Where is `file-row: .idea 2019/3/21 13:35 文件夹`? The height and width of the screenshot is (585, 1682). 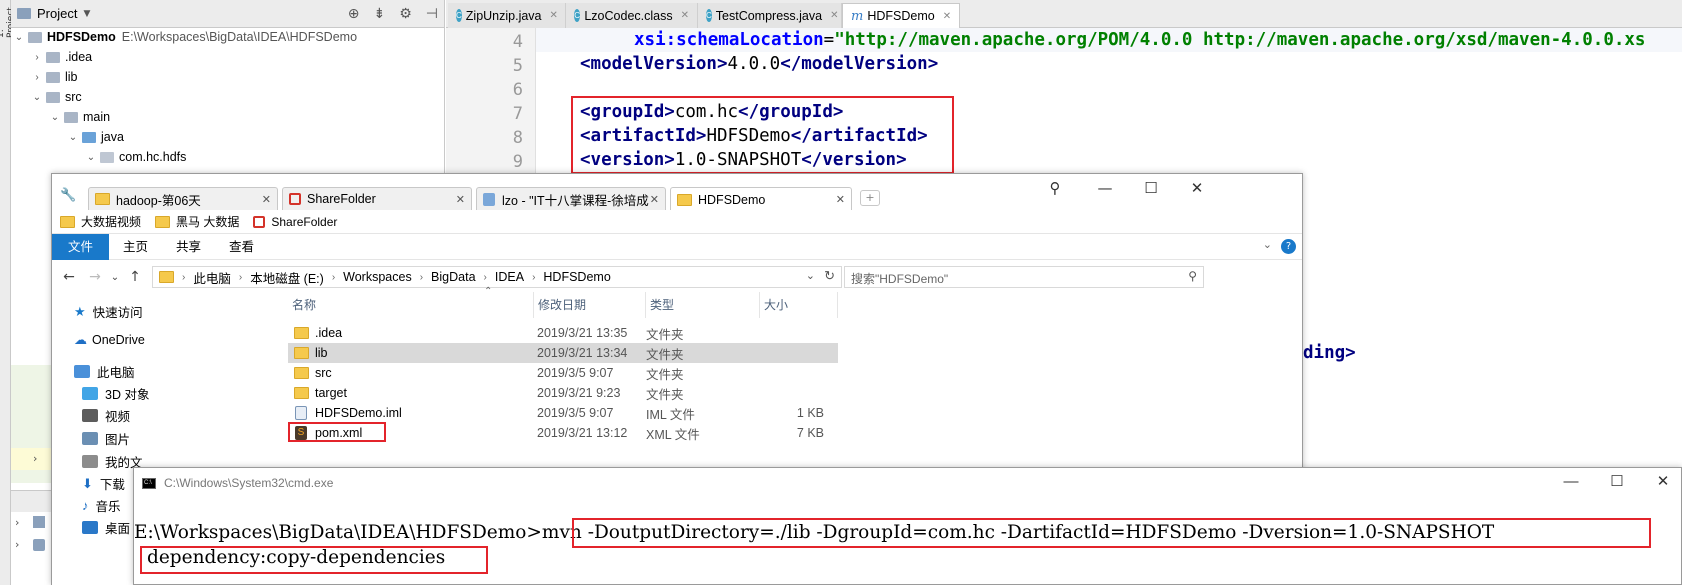 file-row: .idea 2019/3/21 13:35 文件夹 is located at coordinates (563, 333).